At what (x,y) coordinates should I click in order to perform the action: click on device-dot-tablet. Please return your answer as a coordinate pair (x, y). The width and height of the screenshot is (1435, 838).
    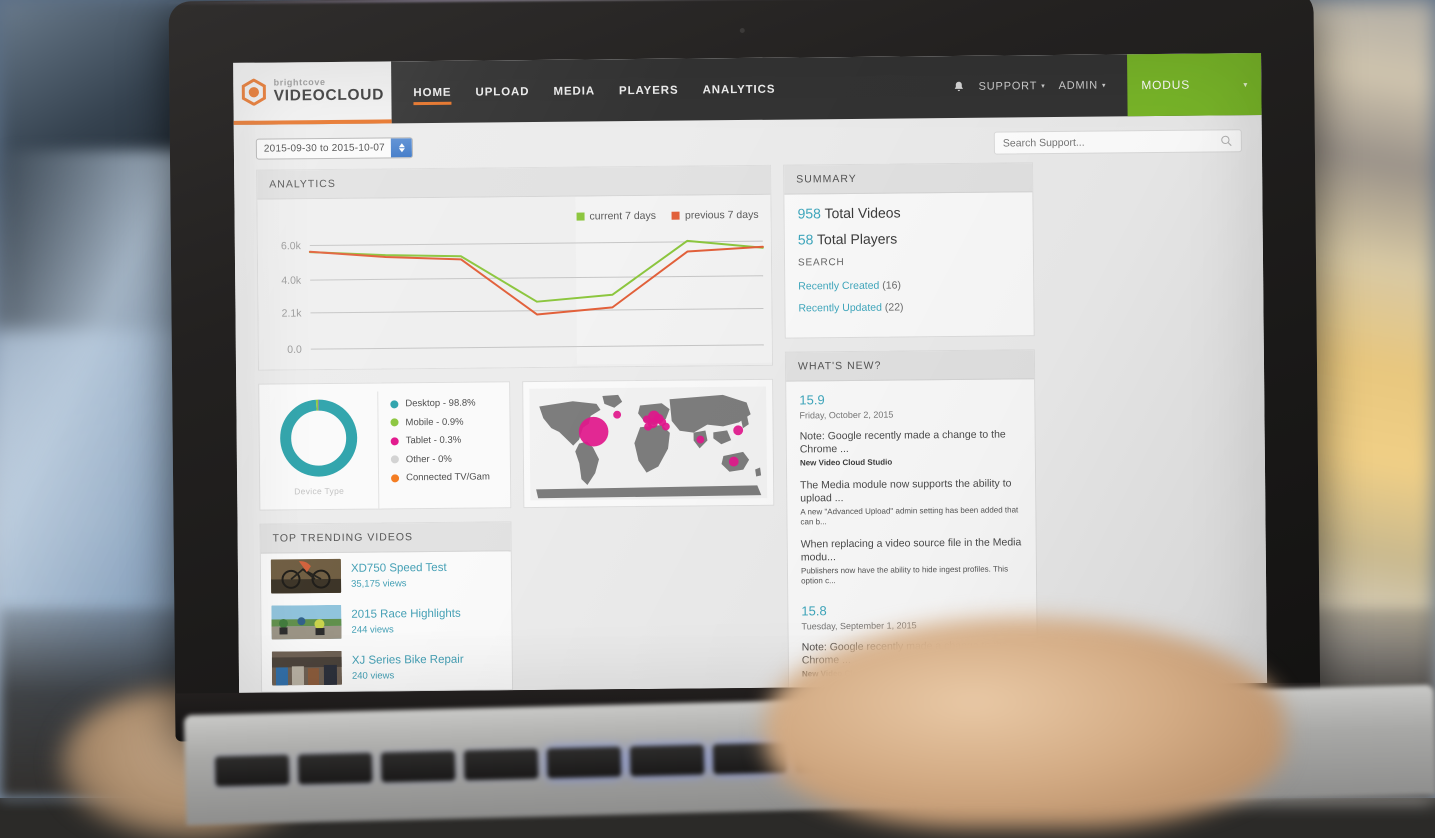
    Looking at the image, I should click on (394, 440).